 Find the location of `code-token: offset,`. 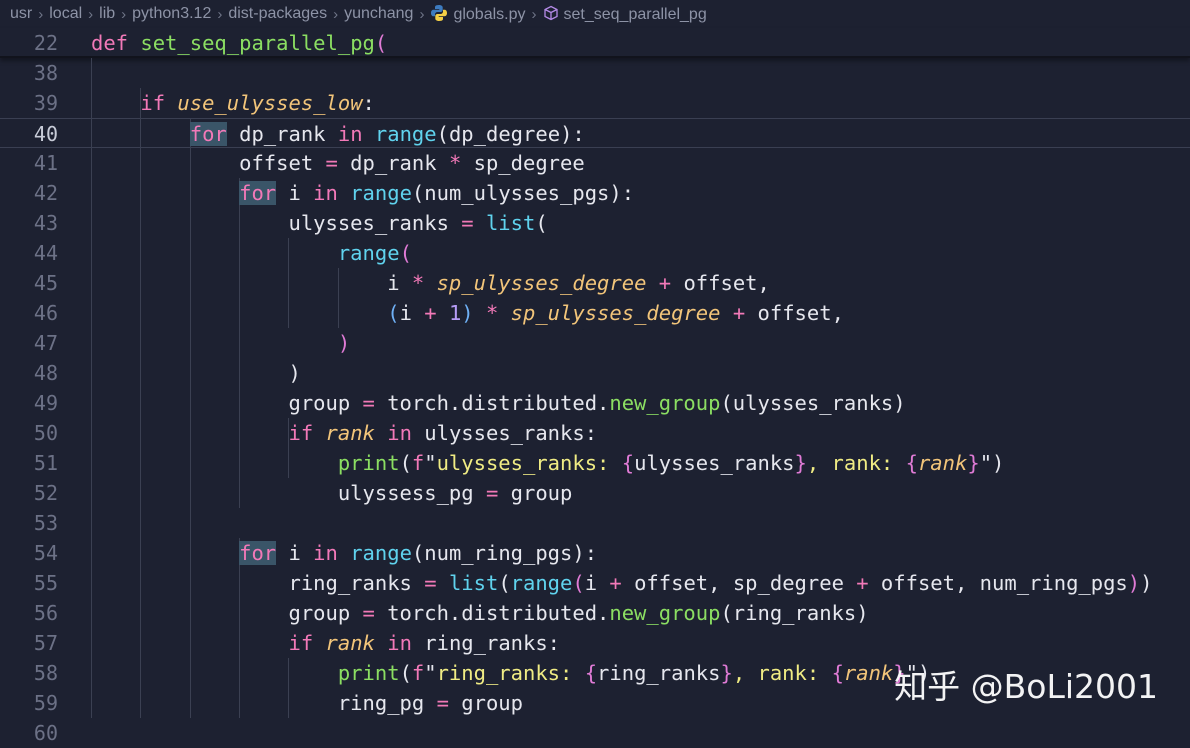

code-token: offset, is located at coordinates (794, 313).